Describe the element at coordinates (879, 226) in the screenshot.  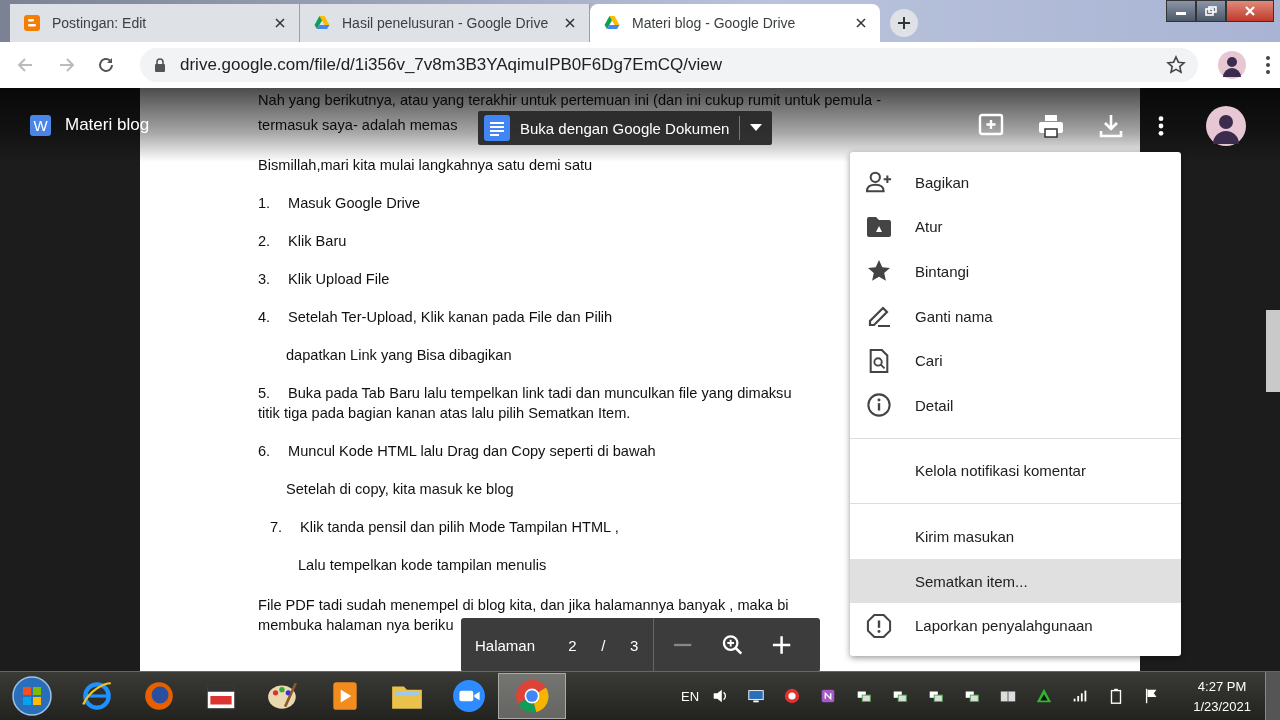
I see `folder-icon` at that location.